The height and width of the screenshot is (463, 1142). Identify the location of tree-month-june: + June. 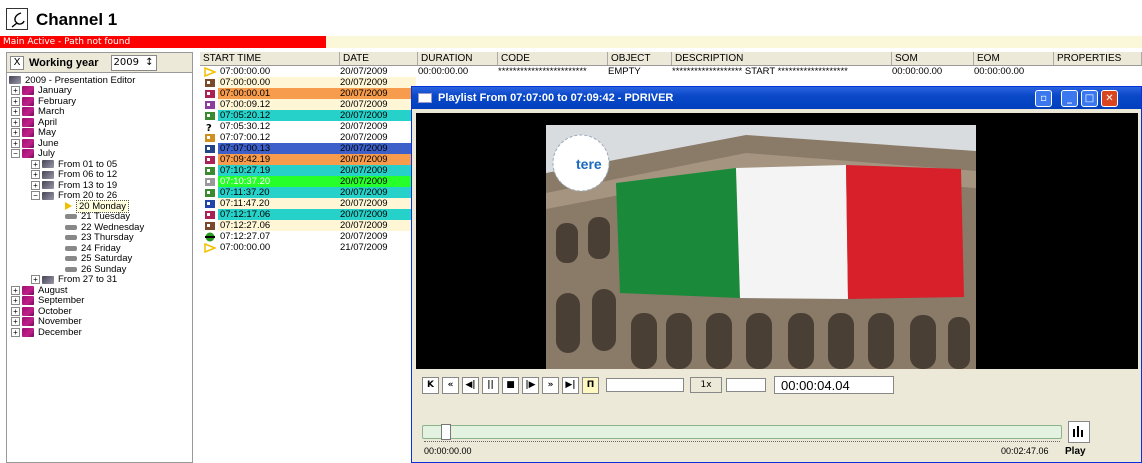
(100, 143).